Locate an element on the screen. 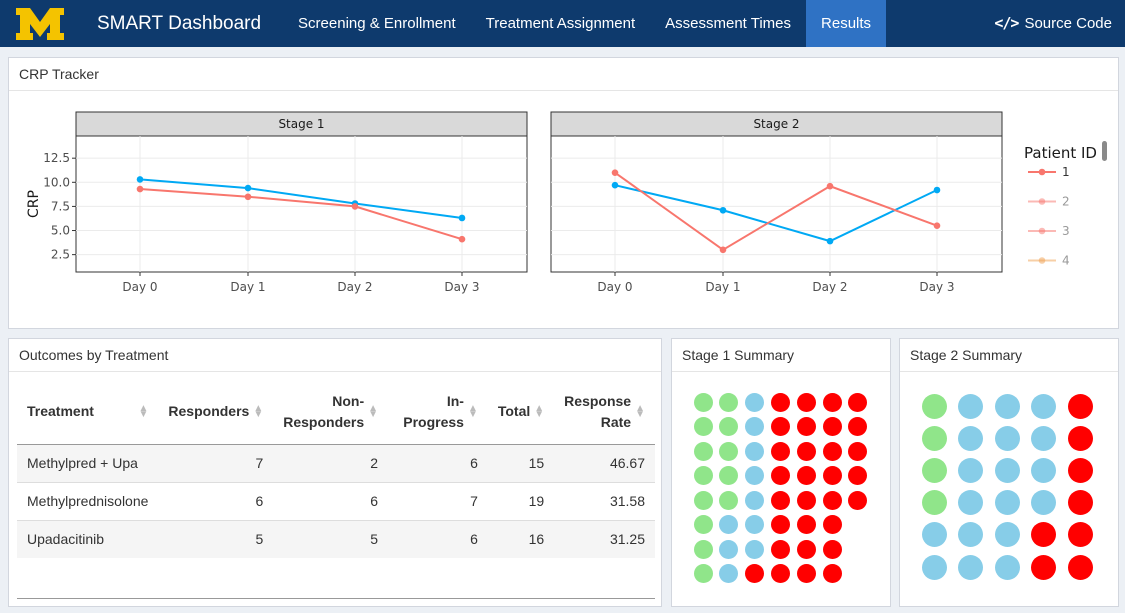 Image resolution: width=1125 pixels, height=613 pixels. block-m-logo-icon is located at coordinates (40, 23).